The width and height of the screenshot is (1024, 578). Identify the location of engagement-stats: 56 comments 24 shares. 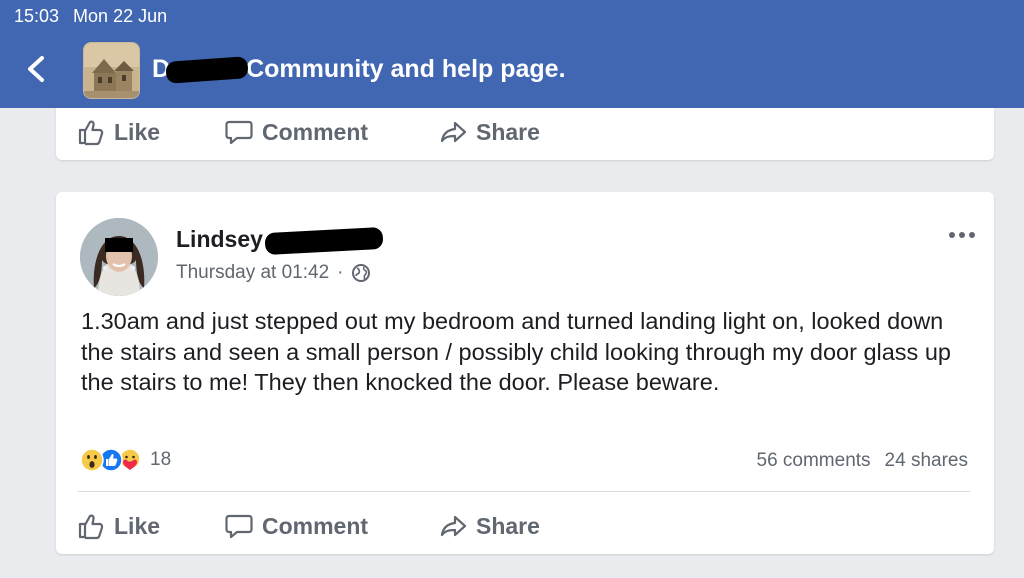
(863, 461).